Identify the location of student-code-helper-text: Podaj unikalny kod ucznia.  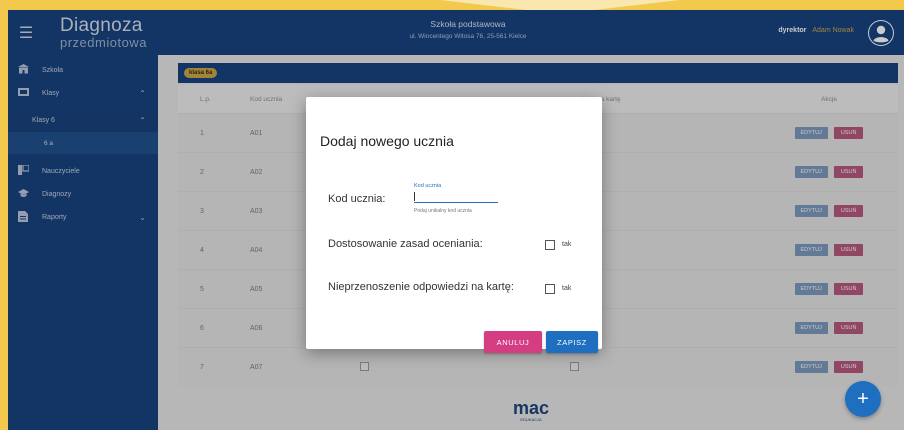
(443, 211).